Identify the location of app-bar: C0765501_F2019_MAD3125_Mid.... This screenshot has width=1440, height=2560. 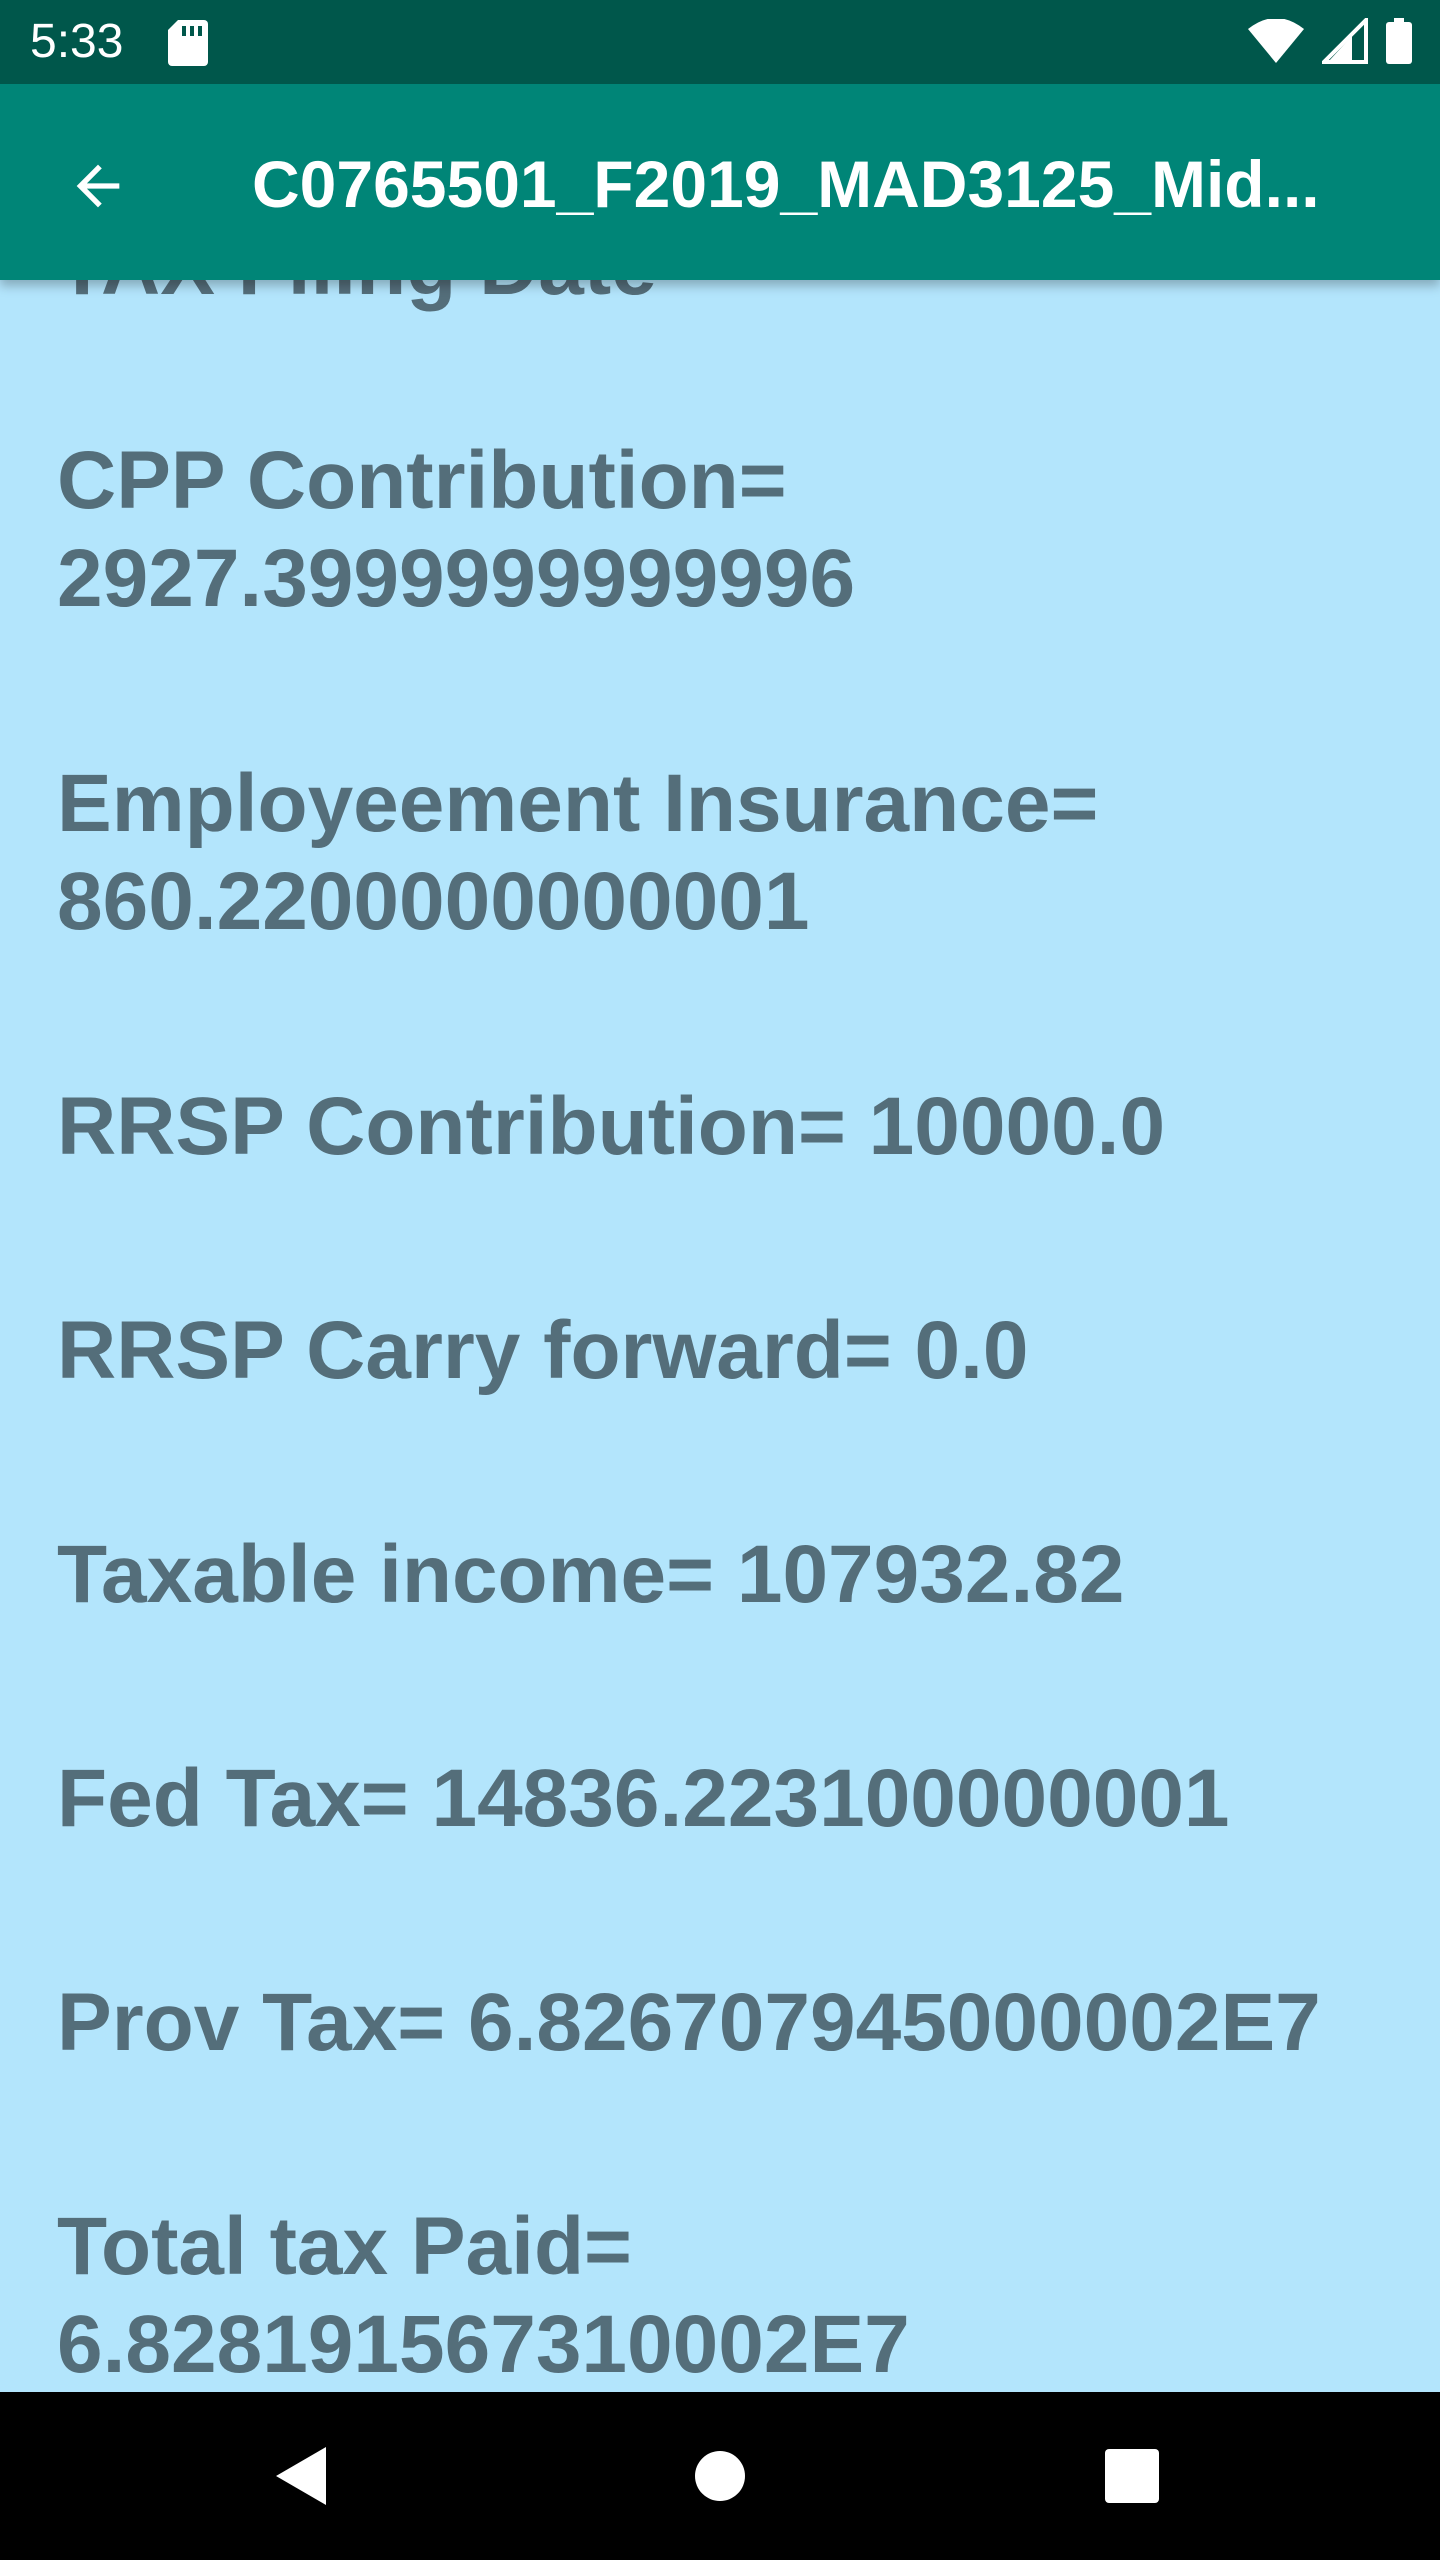
(720, 182).